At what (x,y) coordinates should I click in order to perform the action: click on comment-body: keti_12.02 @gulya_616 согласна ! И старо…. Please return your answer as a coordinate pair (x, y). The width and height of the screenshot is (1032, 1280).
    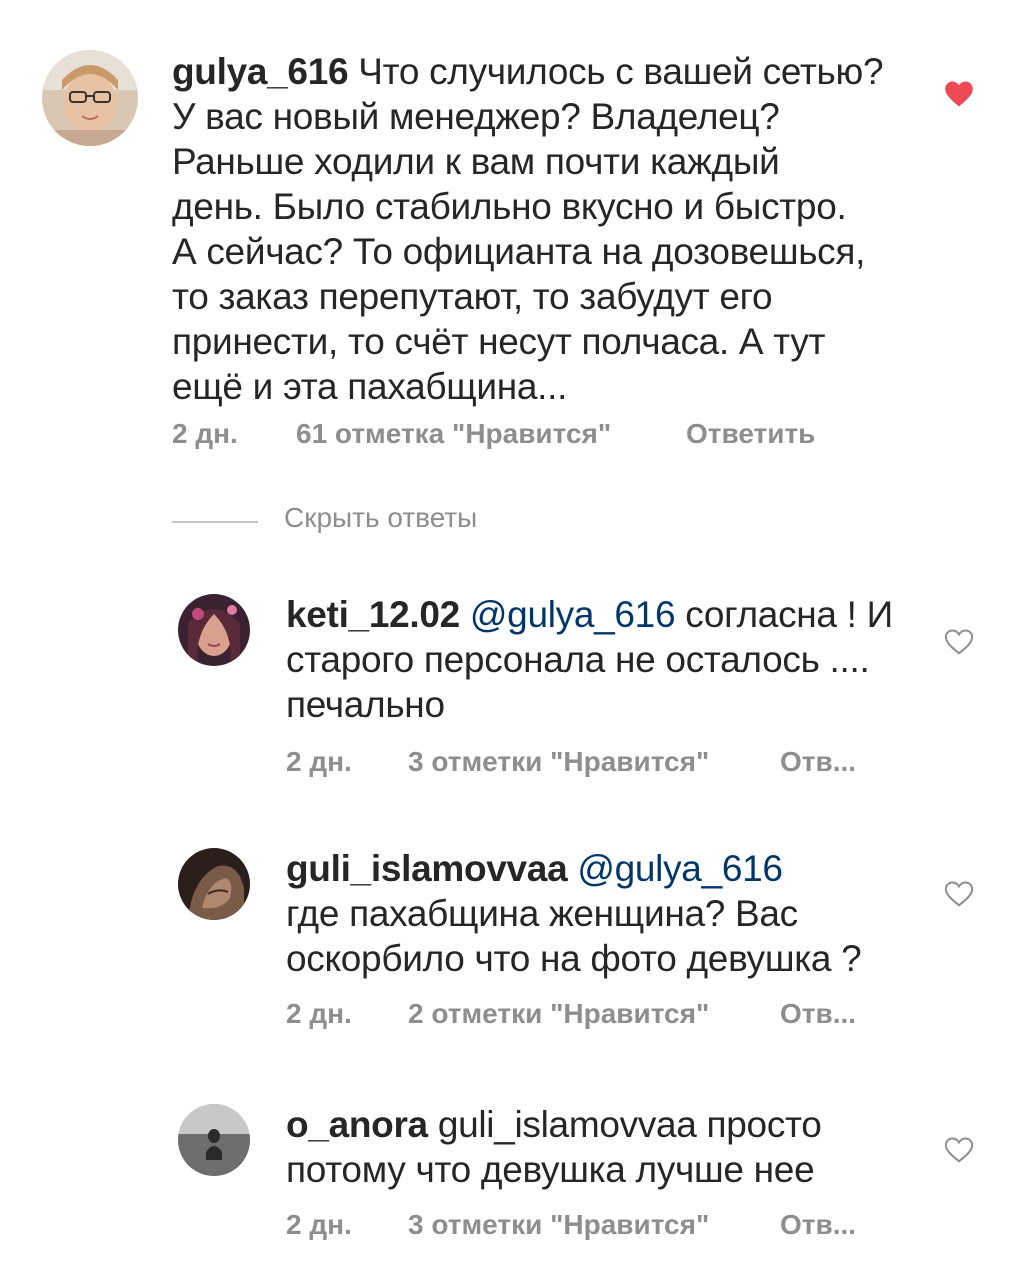
    Looking at the image, I should click on (606, 659).